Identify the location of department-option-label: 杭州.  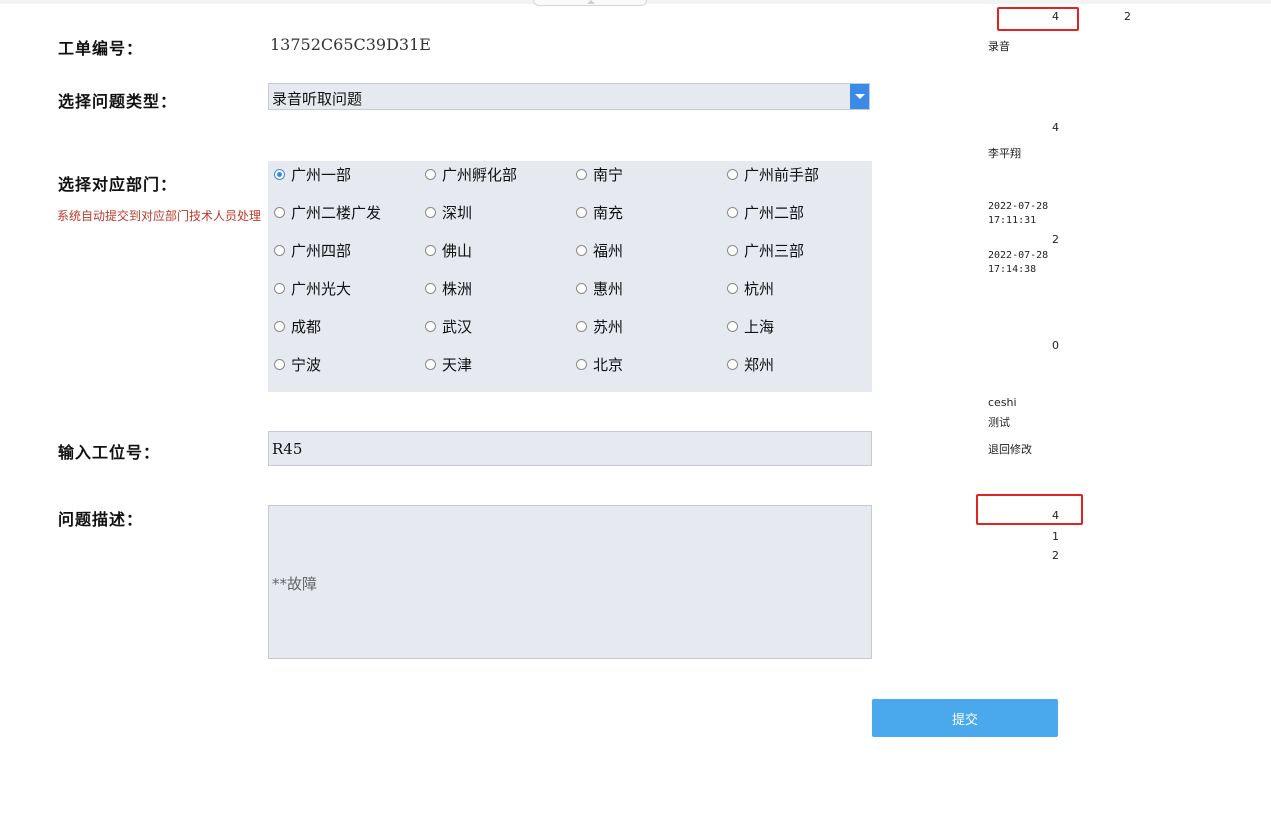
(759, 289).